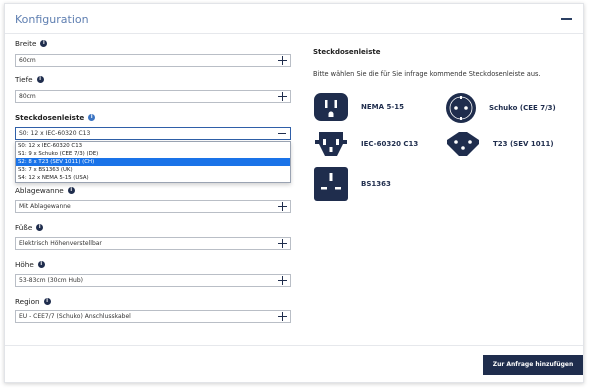 This screenshot has height=388, width=590. What do you see at coordinates (331, 144) in the screenshot?
I see `iec-socket-icon` at bounding box center [331, 144].